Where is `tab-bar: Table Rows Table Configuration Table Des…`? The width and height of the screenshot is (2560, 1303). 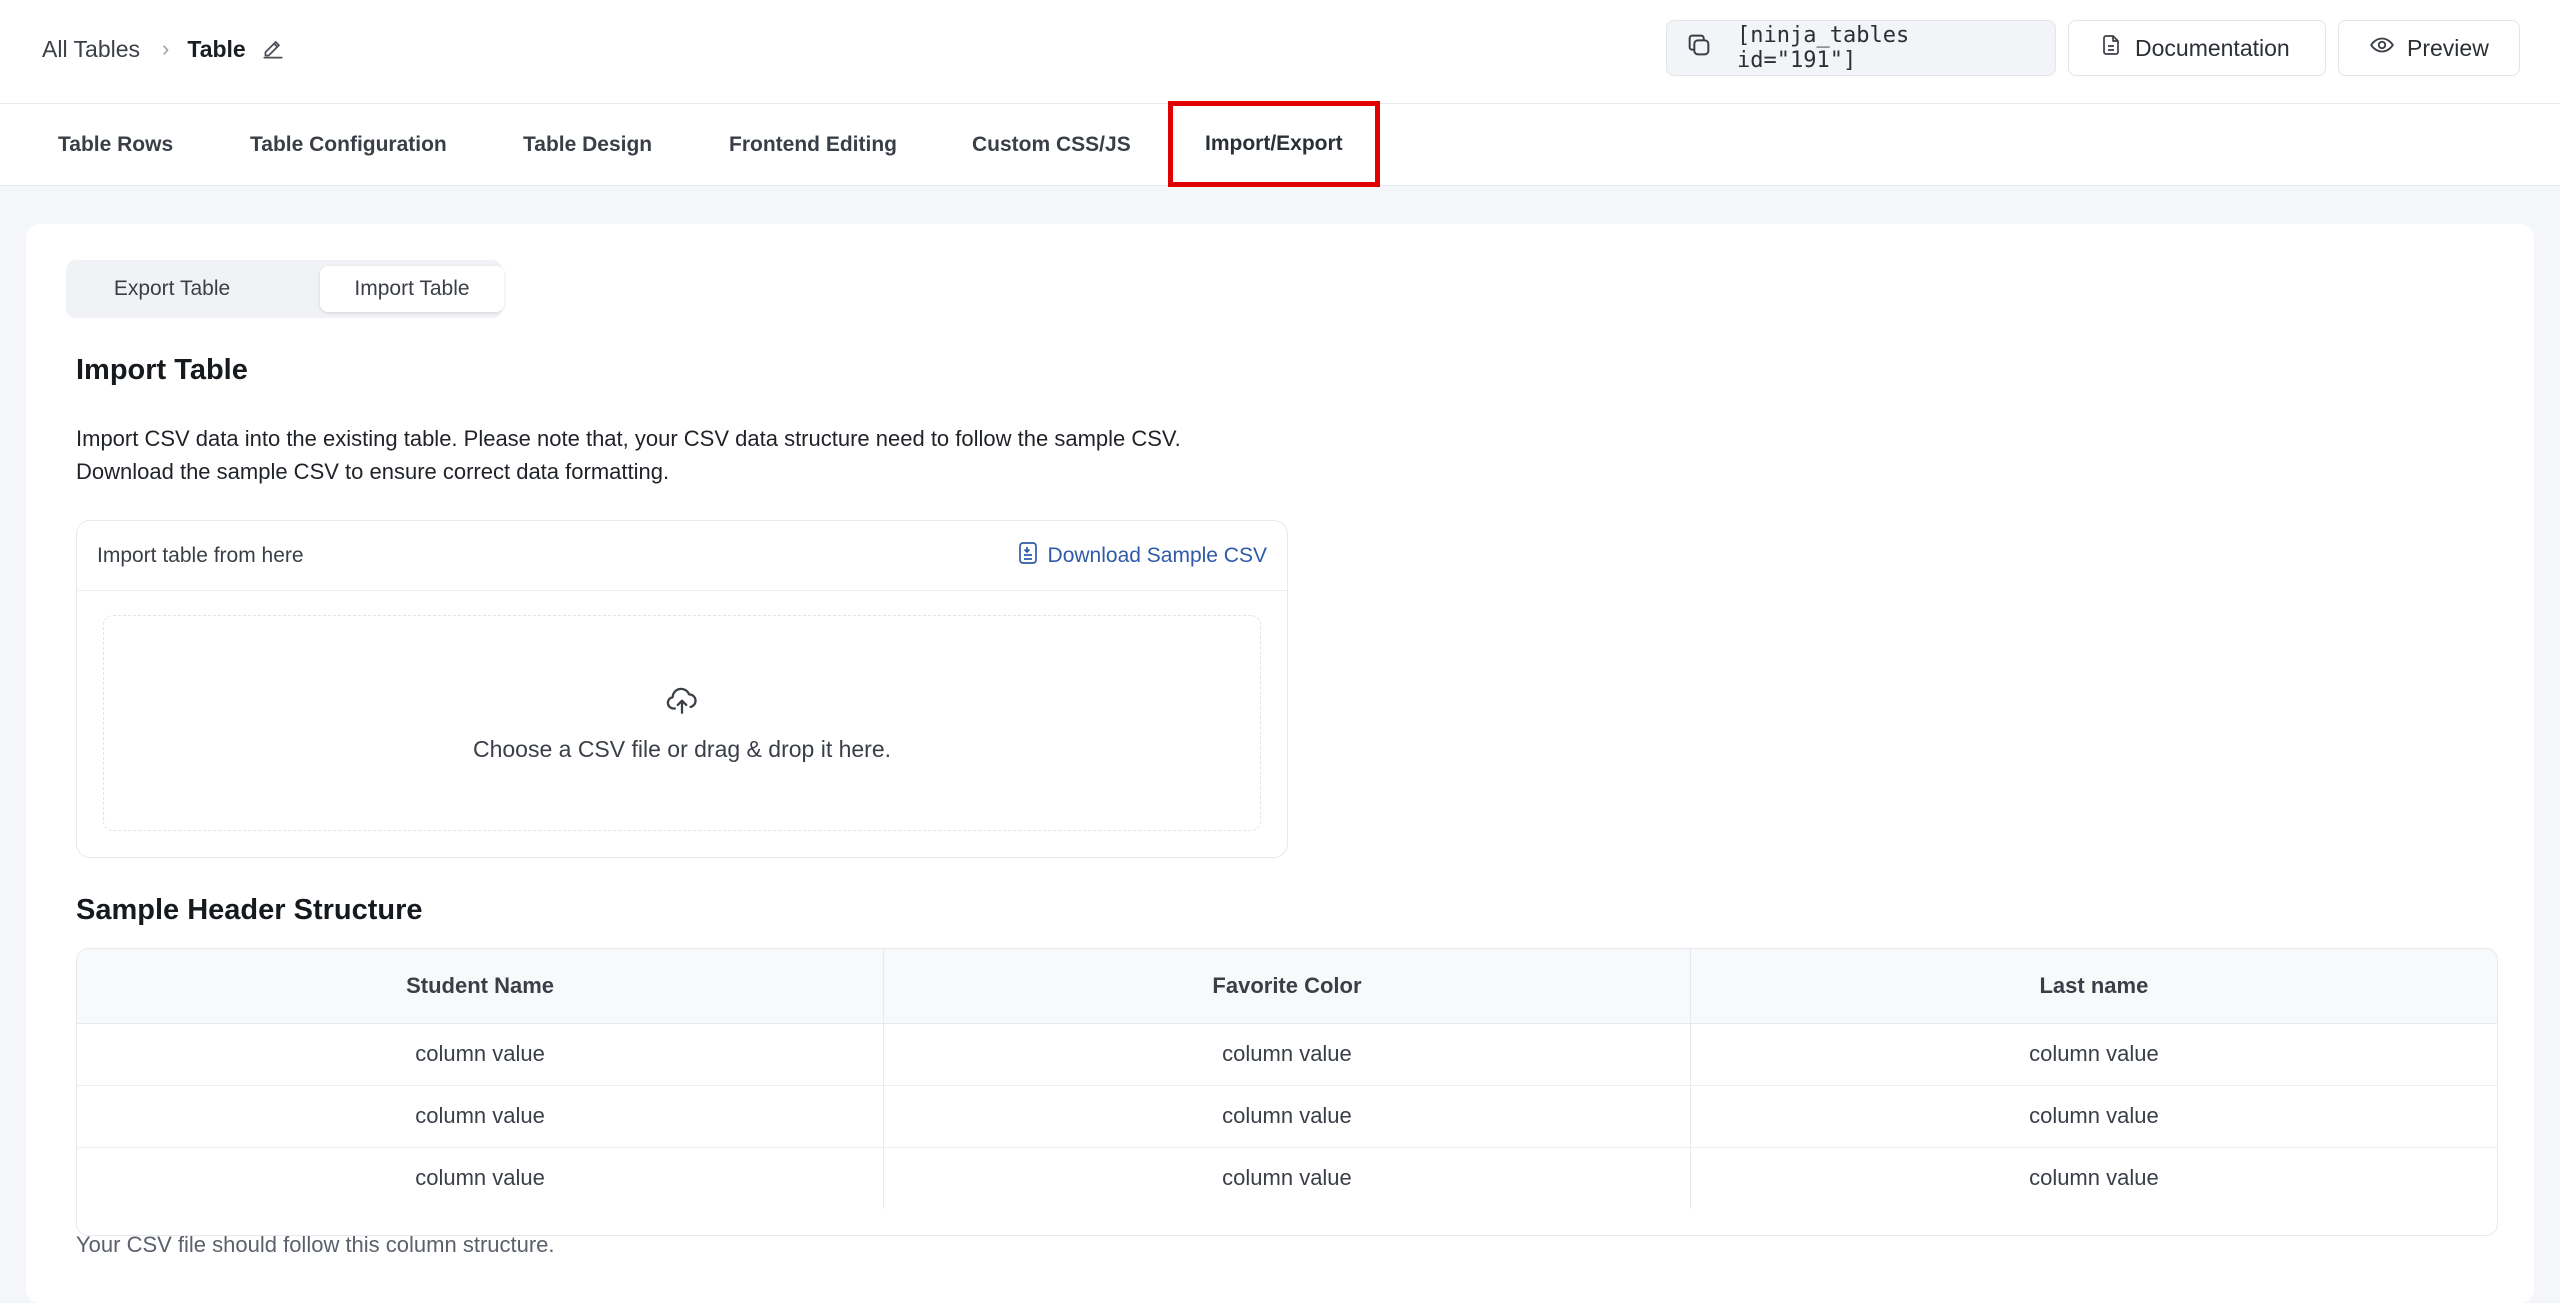 tab-bar: Table Rows Table Configuration Table Des… is located at coordinates (1280, 144).